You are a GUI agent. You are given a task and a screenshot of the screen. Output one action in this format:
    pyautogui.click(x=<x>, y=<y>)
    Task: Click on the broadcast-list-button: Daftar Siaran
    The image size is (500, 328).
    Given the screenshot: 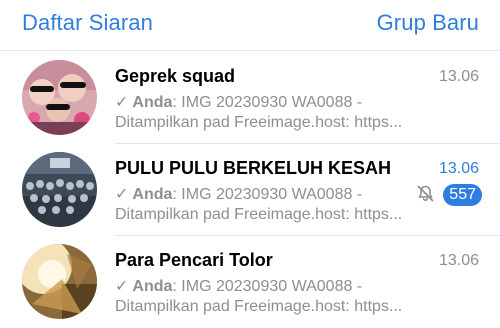 What is the action you would take?
    pyautogui.click(x=87, y=23)
    